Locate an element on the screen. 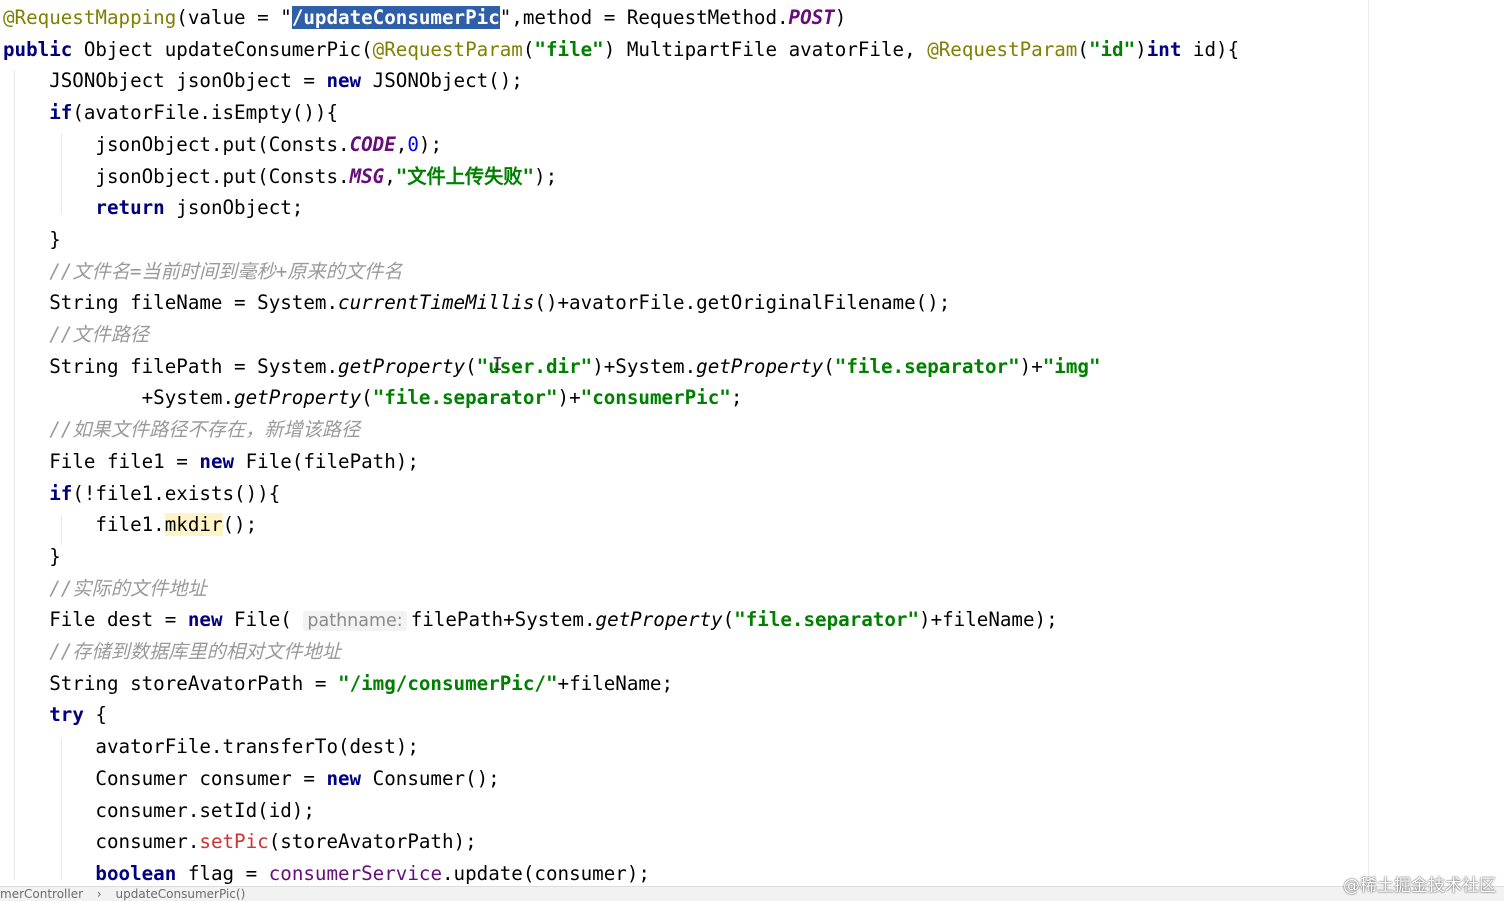 The height and width of the screenshot is (901, 1504). code-token: int is located at coordinates (1164, 49).